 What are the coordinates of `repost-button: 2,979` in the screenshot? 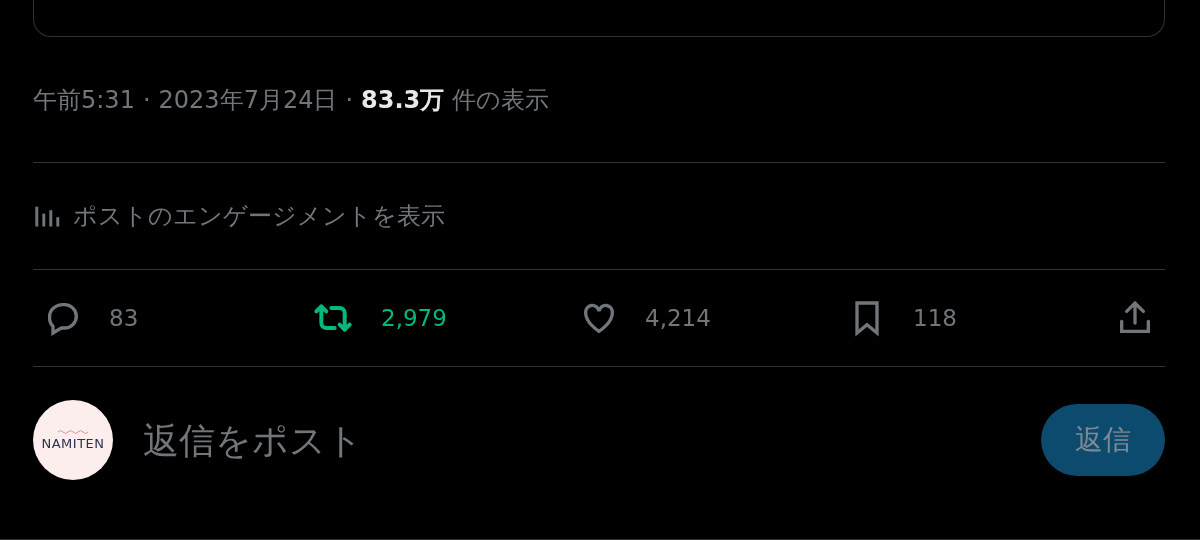 It's located at (445, 318).